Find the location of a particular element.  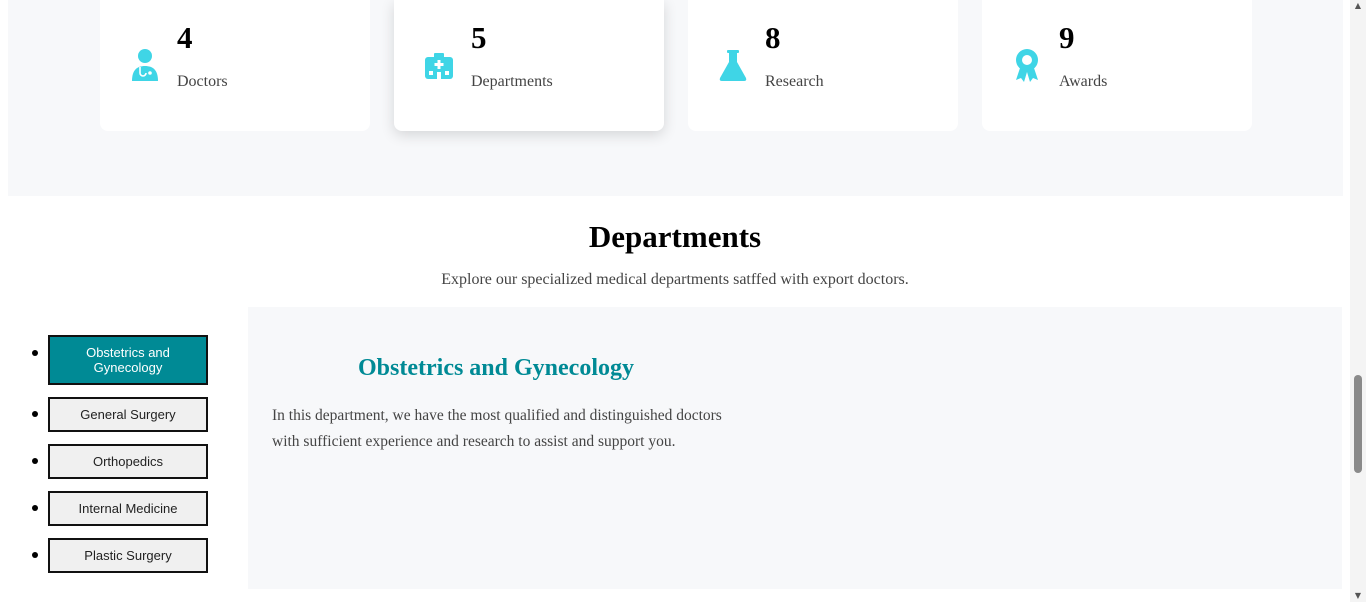

tab-orthopedics: Orthopedics is located at coordinates (128, 461).